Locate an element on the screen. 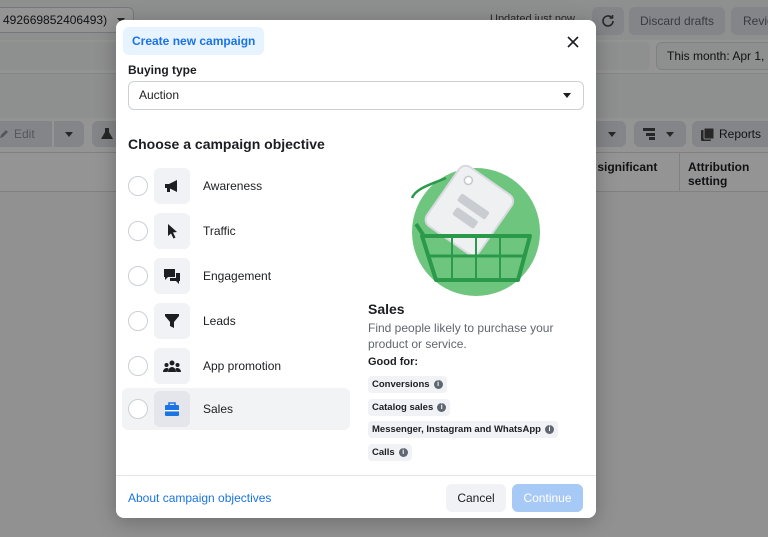 This screenshot has width=768, height=537. shopping-bag-icon is located at coordinates (172, 409).